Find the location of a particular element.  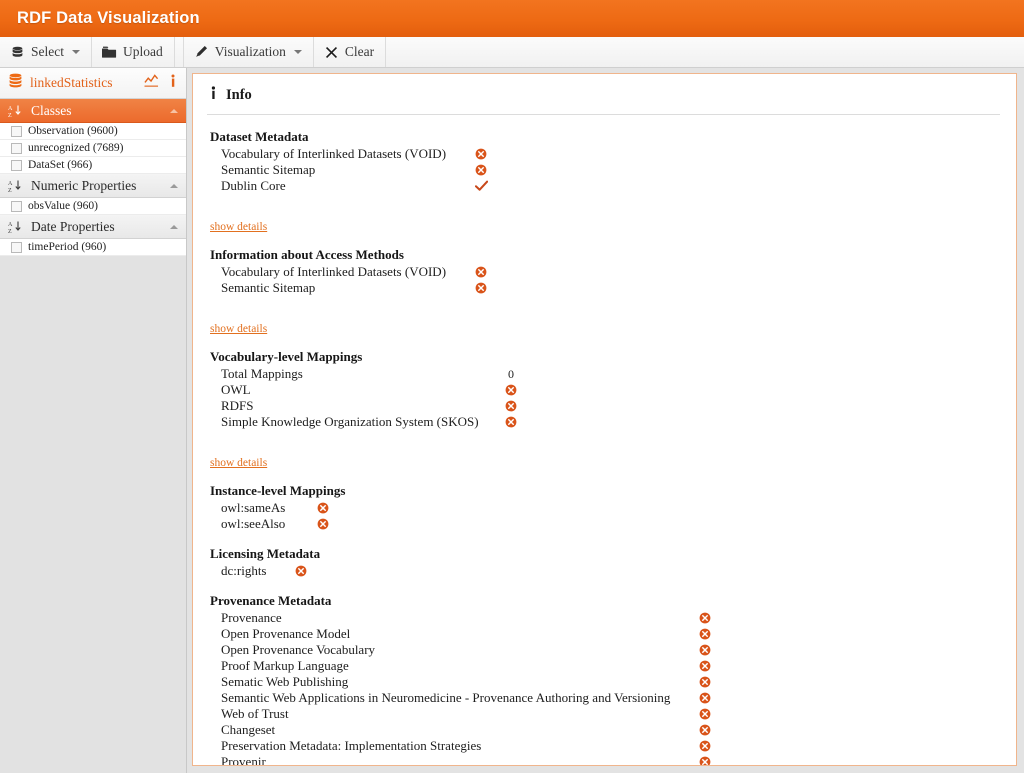

info-panel-header: Info is located at coordinates (603, 95).